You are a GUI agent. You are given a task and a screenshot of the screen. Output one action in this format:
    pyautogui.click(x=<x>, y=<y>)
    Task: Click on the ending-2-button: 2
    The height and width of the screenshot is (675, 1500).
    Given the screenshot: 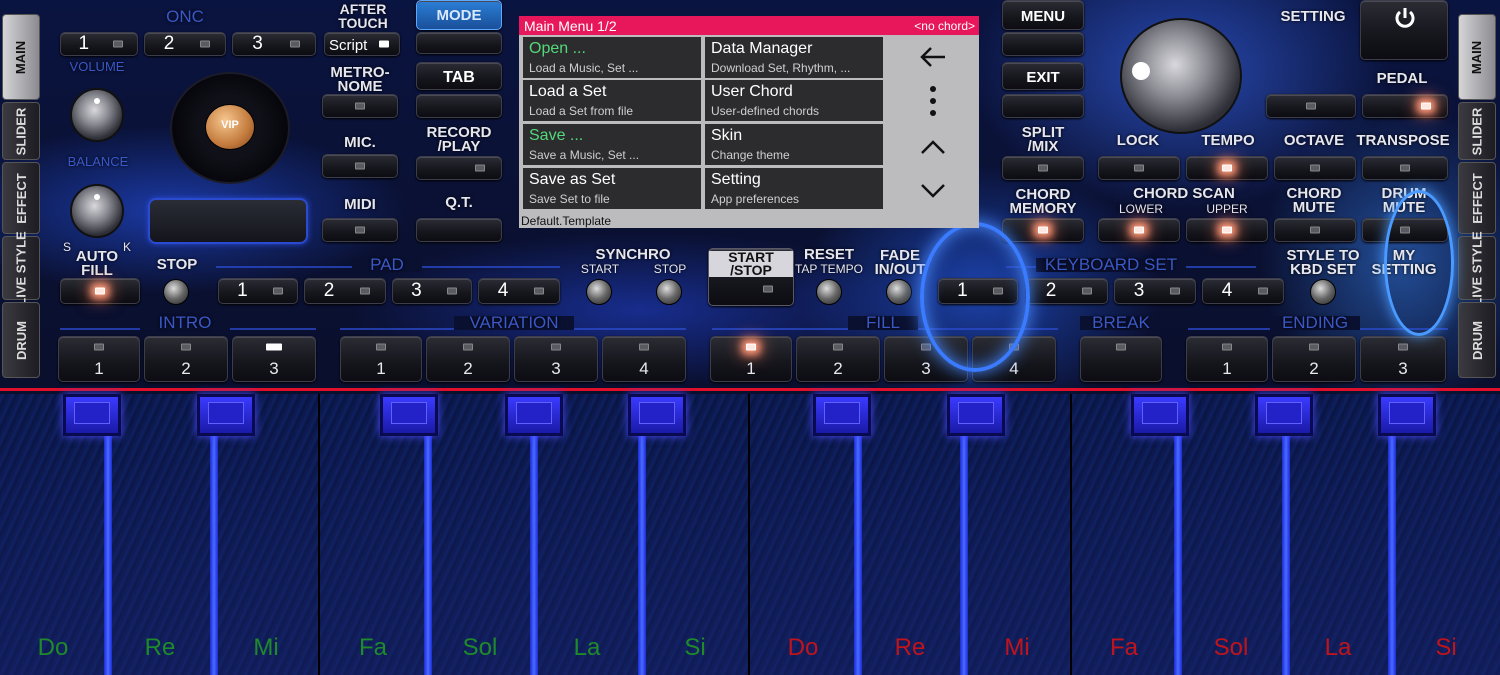 What is the action you would take?
    pyautogui.click(x=1314, y=359)
    